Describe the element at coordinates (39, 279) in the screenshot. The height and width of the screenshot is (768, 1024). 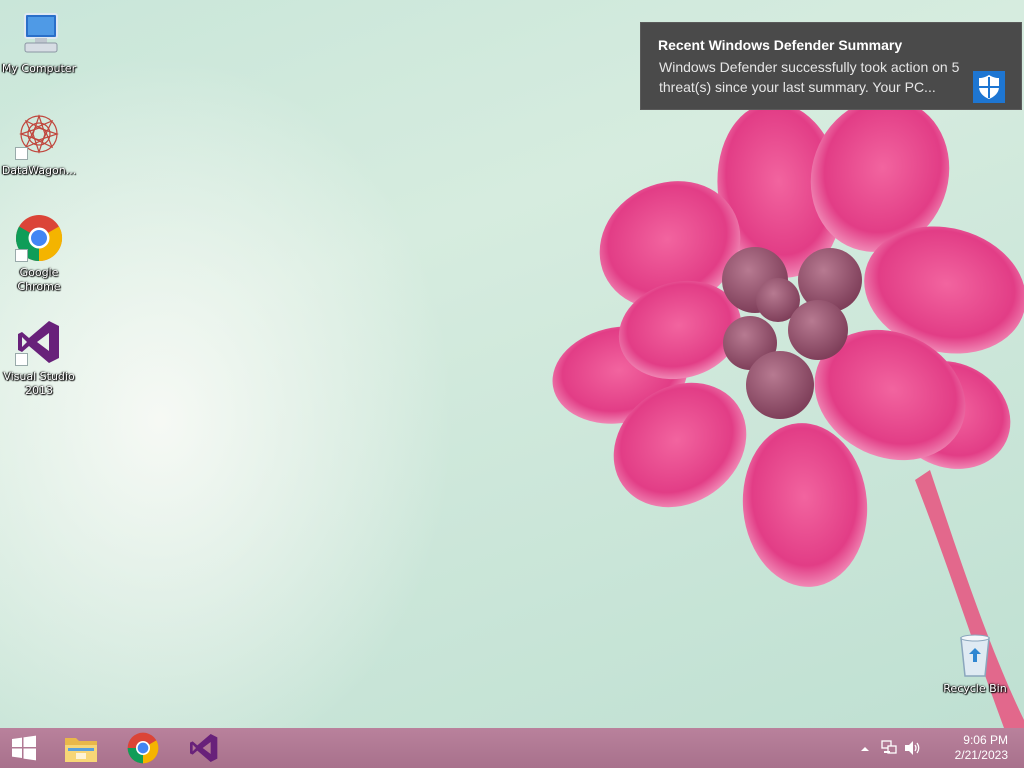
I see `desktop-icon-label: Google Chrome` at that location.